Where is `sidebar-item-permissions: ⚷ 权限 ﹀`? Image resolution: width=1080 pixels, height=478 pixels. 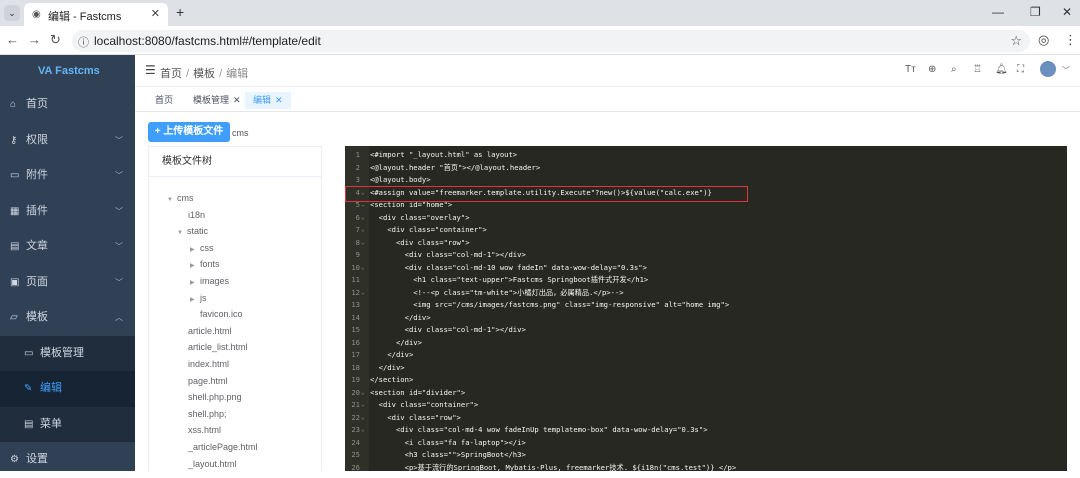 sidebar-item-permissions: ⚷ 权限 ﹀ is located at coordinates (67, 141).